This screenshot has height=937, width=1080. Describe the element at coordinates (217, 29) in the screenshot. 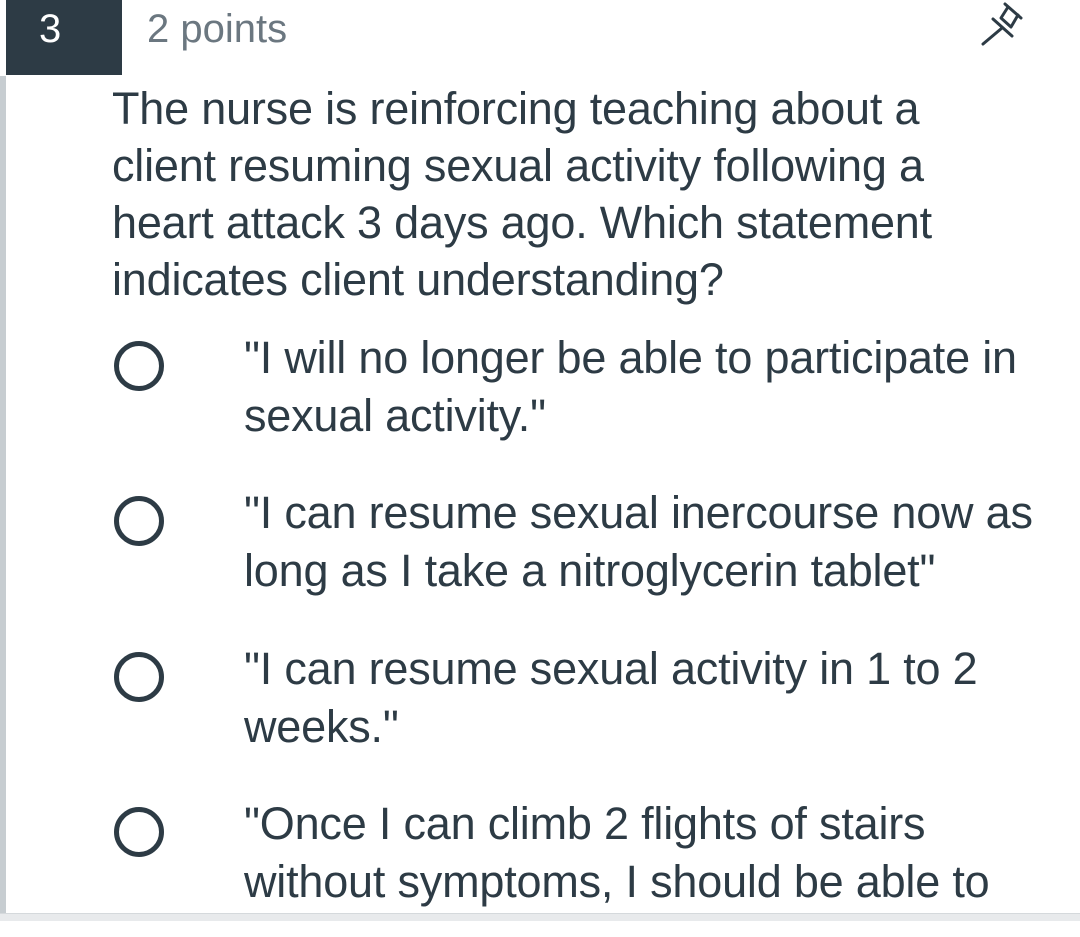

I see `question-points: 2 points` at that location.